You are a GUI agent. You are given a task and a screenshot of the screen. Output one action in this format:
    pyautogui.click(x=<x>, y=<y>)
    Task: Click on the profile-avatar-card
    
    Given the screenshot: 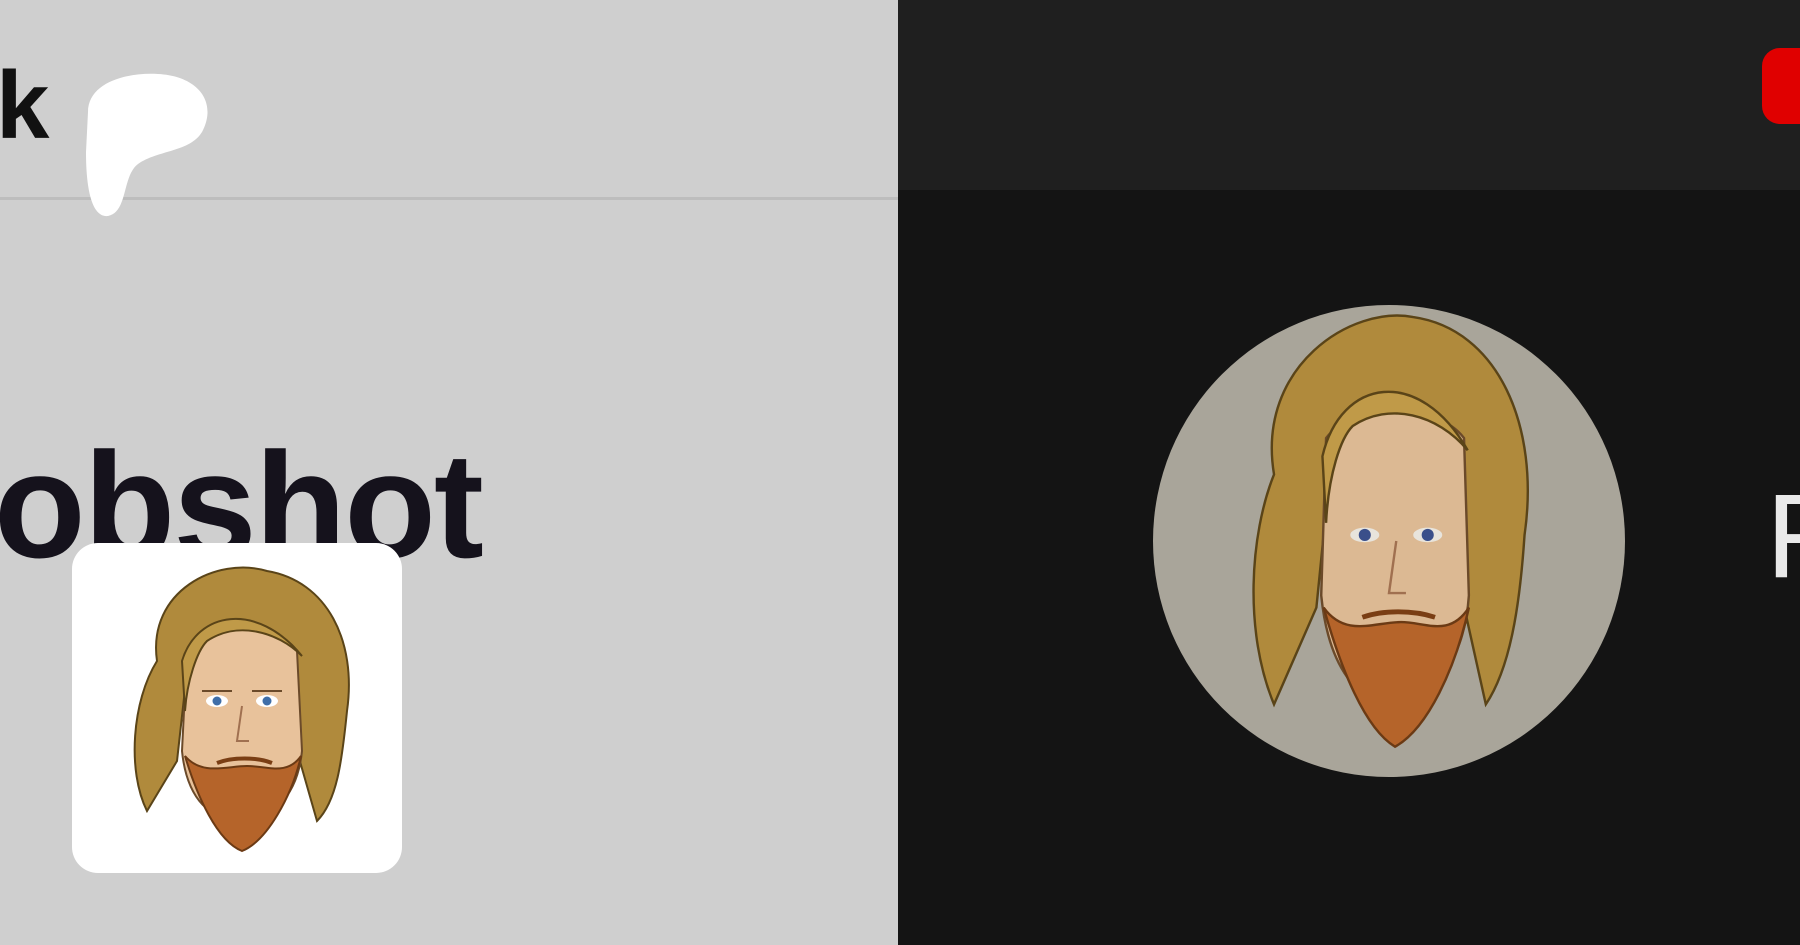 What is the action you would take?
    pyautogui.click(x=237, y=708)
    